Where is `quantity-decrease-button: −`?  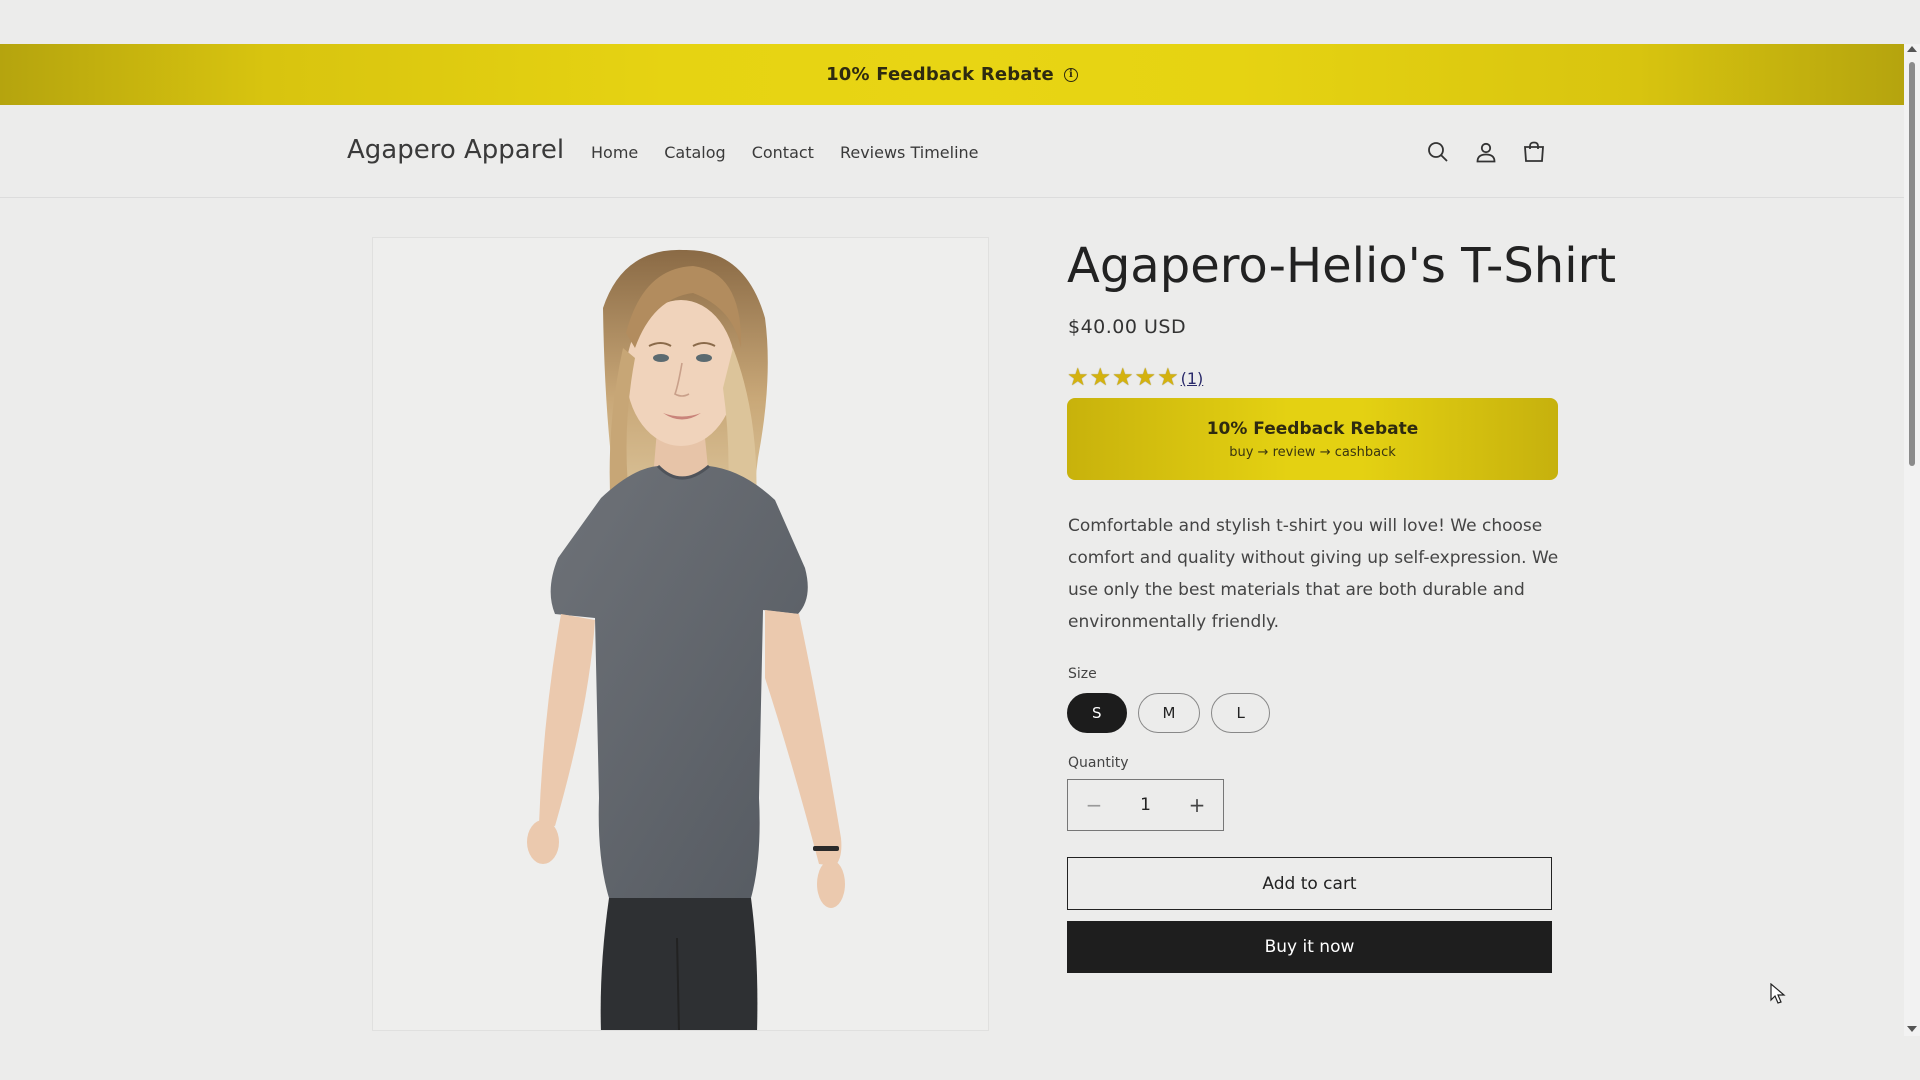 quantity-decrease-button: − is located at coordinates (1094, 805).